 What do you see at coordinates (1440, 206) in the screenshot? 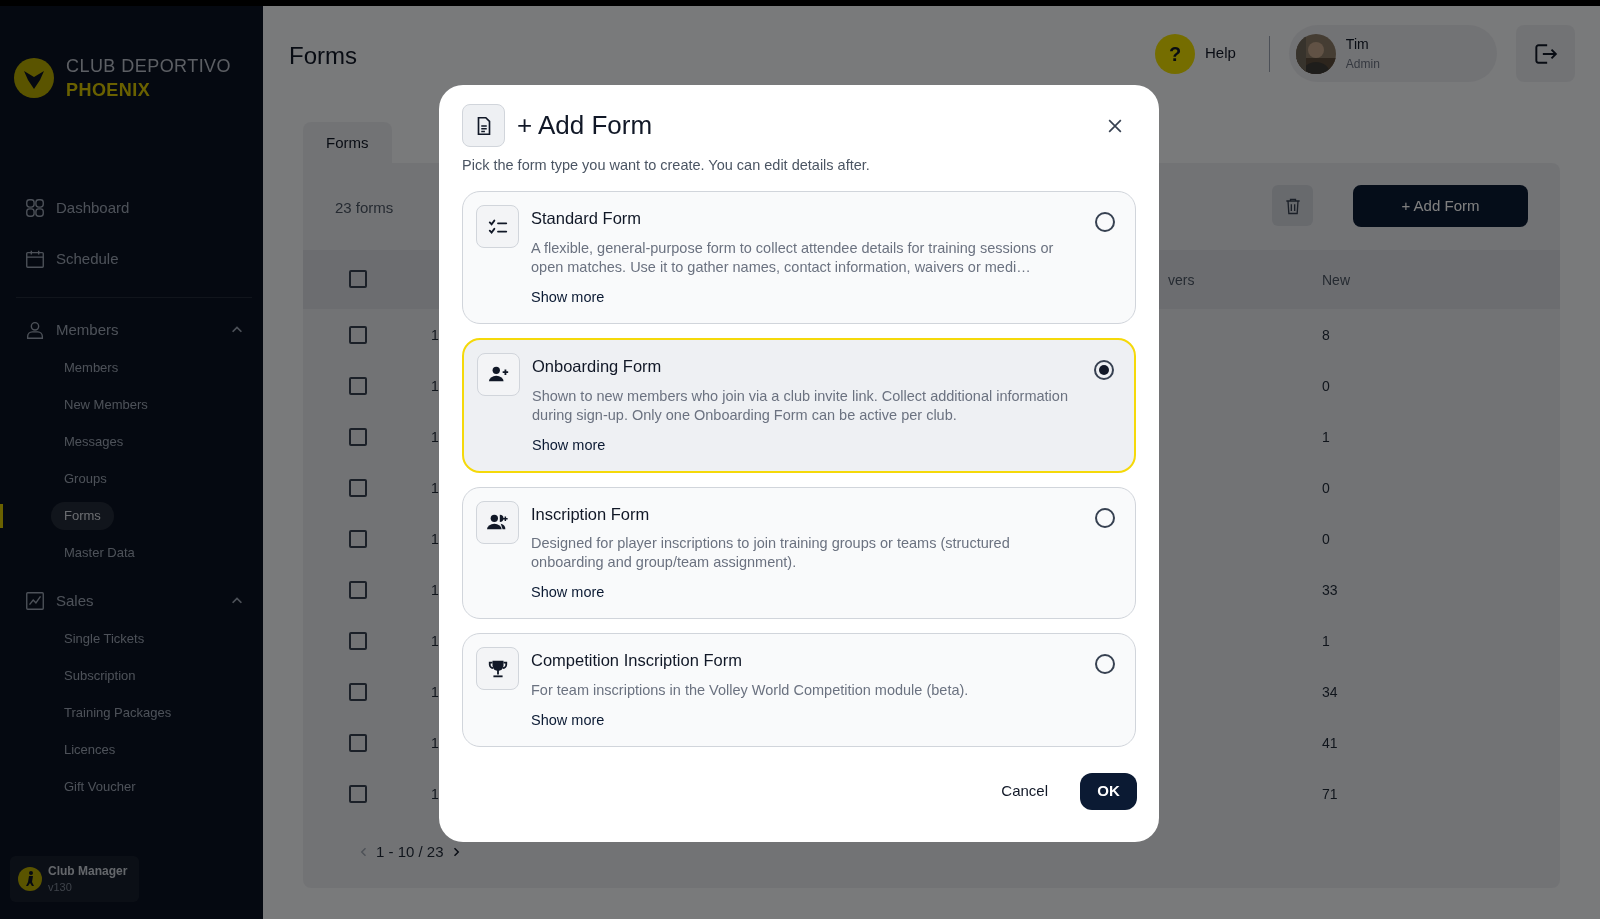
I see `add-form-button: + Add Form` at bounding box center [1440, 206].